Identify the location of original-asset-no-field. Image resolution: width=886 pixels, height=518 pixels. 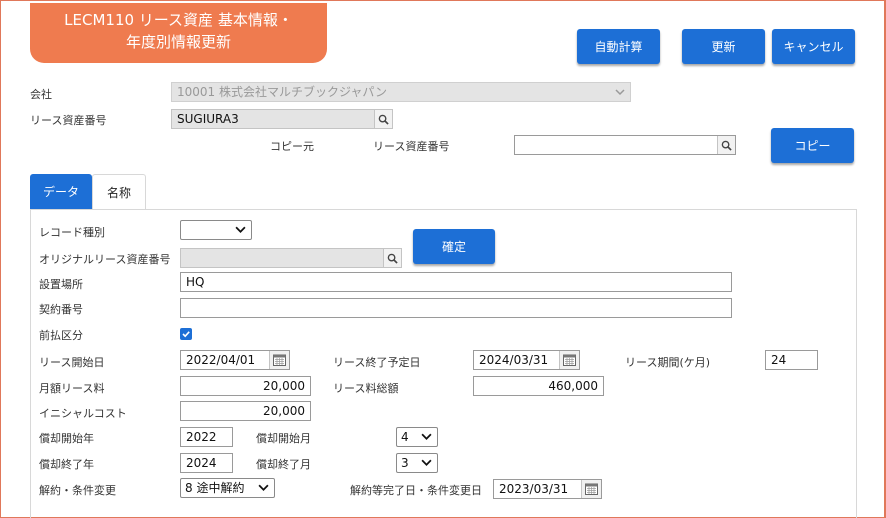
(291, 258).